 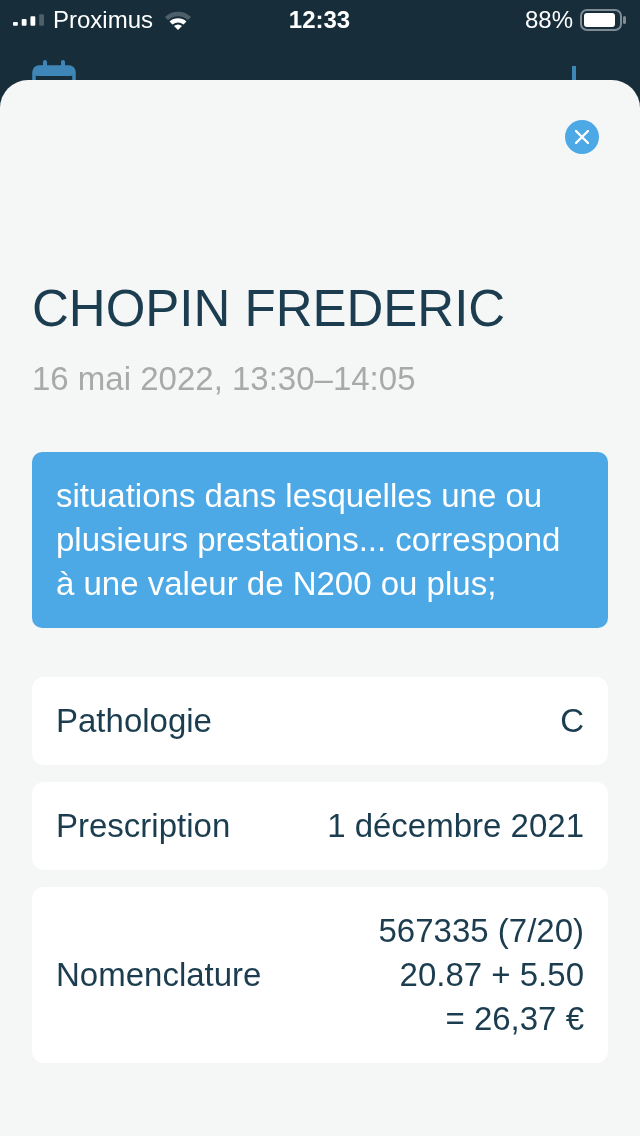 What do you see at coordinates (269, 309) in the screenshot?
I see `patient-name: CHOPIN FREDERIC` at bounding box center [269, 309].